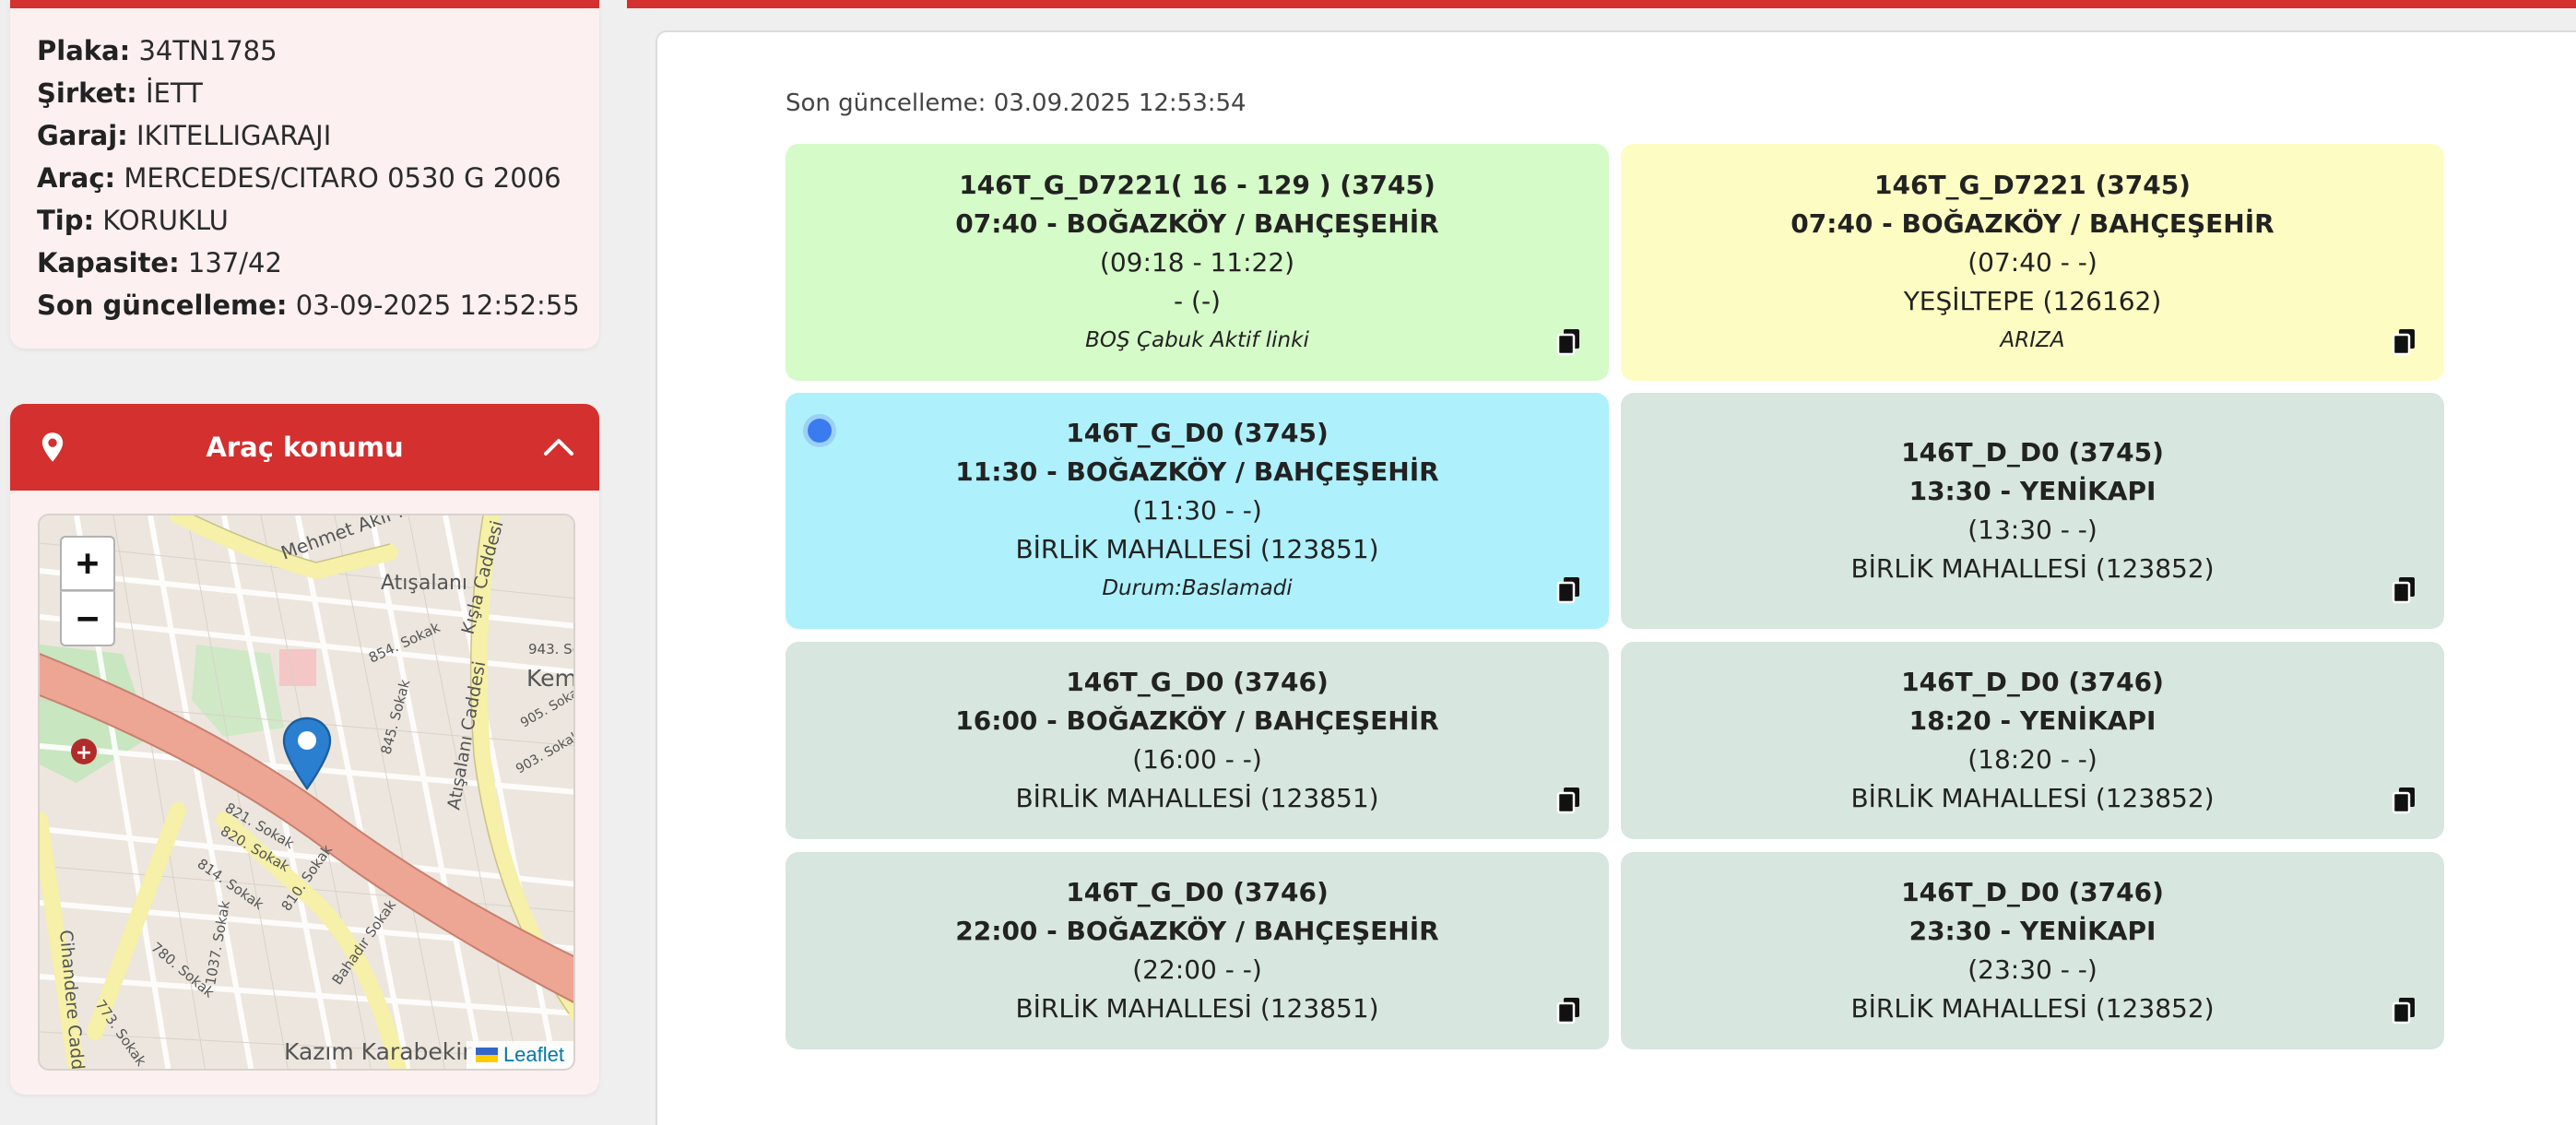 This screenshot has width=2576, height=1125. I want to click on trip-departure: 18:20 - YENİKAPI, so click(2032, 720).